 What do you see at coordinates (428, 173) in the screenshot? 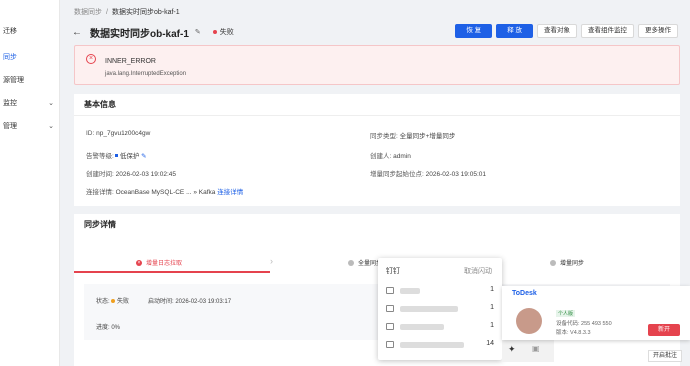
I see `info-start-point: 增量同步起始位点: 2026-02-03 19:05:01` at bounding box center [428, 173].